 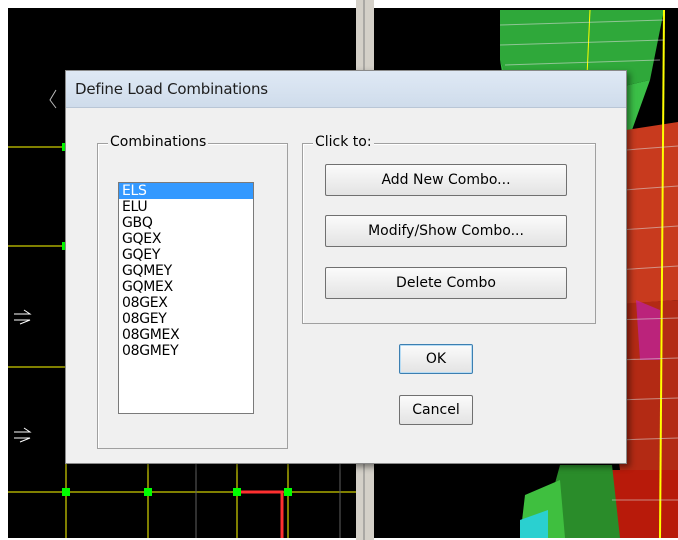 I want to click on ok-button: OK, so click(x=436, y=359).